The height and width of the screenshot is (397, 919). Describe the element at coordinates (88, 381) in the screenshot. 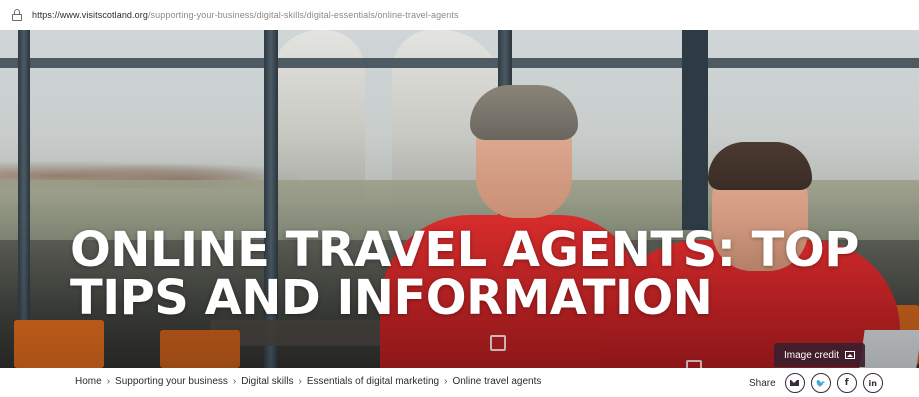

I see `breadcrumb-home: Home` at that location.